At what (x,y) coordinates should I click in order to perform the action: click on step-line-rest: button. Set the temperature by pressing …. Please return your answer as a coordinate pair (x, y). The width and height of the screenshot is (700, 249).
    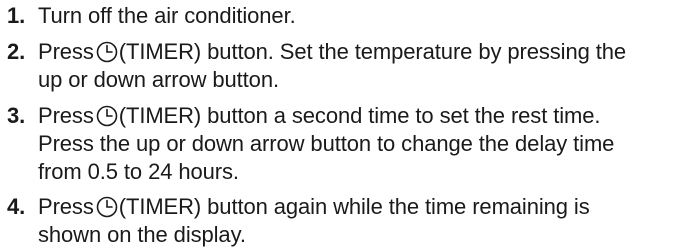
    Looking at the image, I should click on (414, 51).